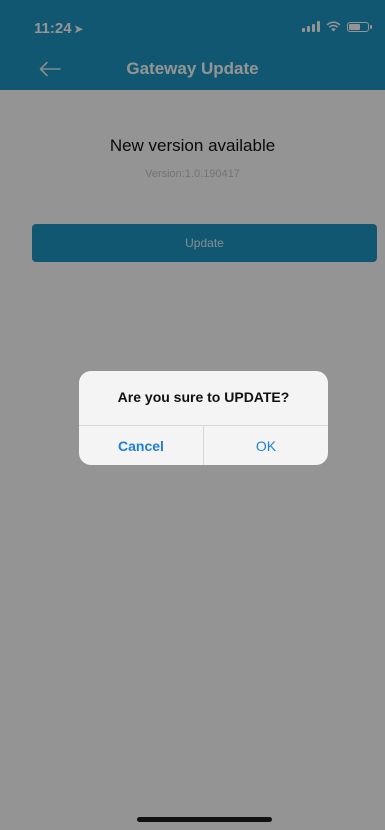  I want to click on ok-button: OK, so click(266, 445).